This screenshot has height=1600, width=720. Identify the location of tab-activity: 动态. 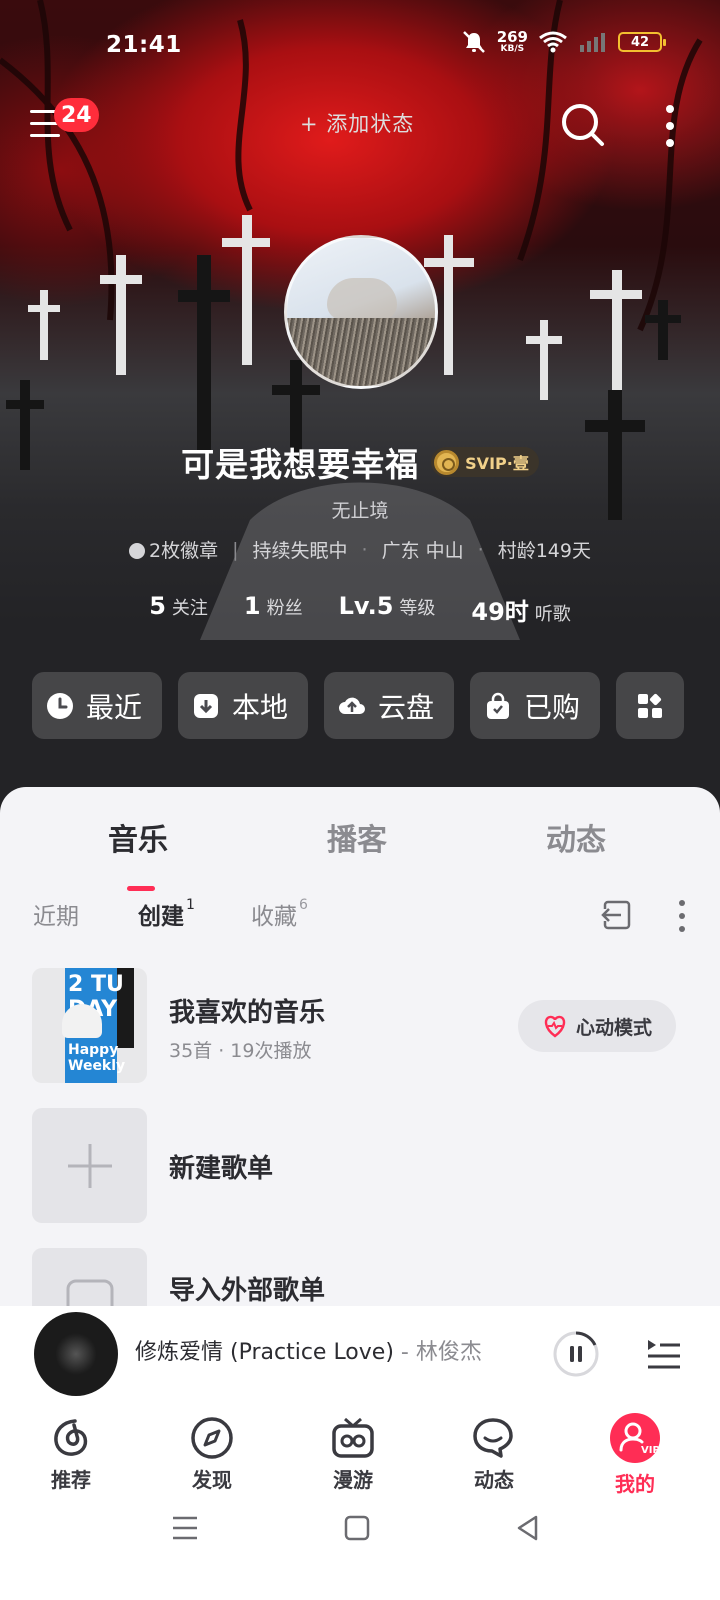
(576, 837).